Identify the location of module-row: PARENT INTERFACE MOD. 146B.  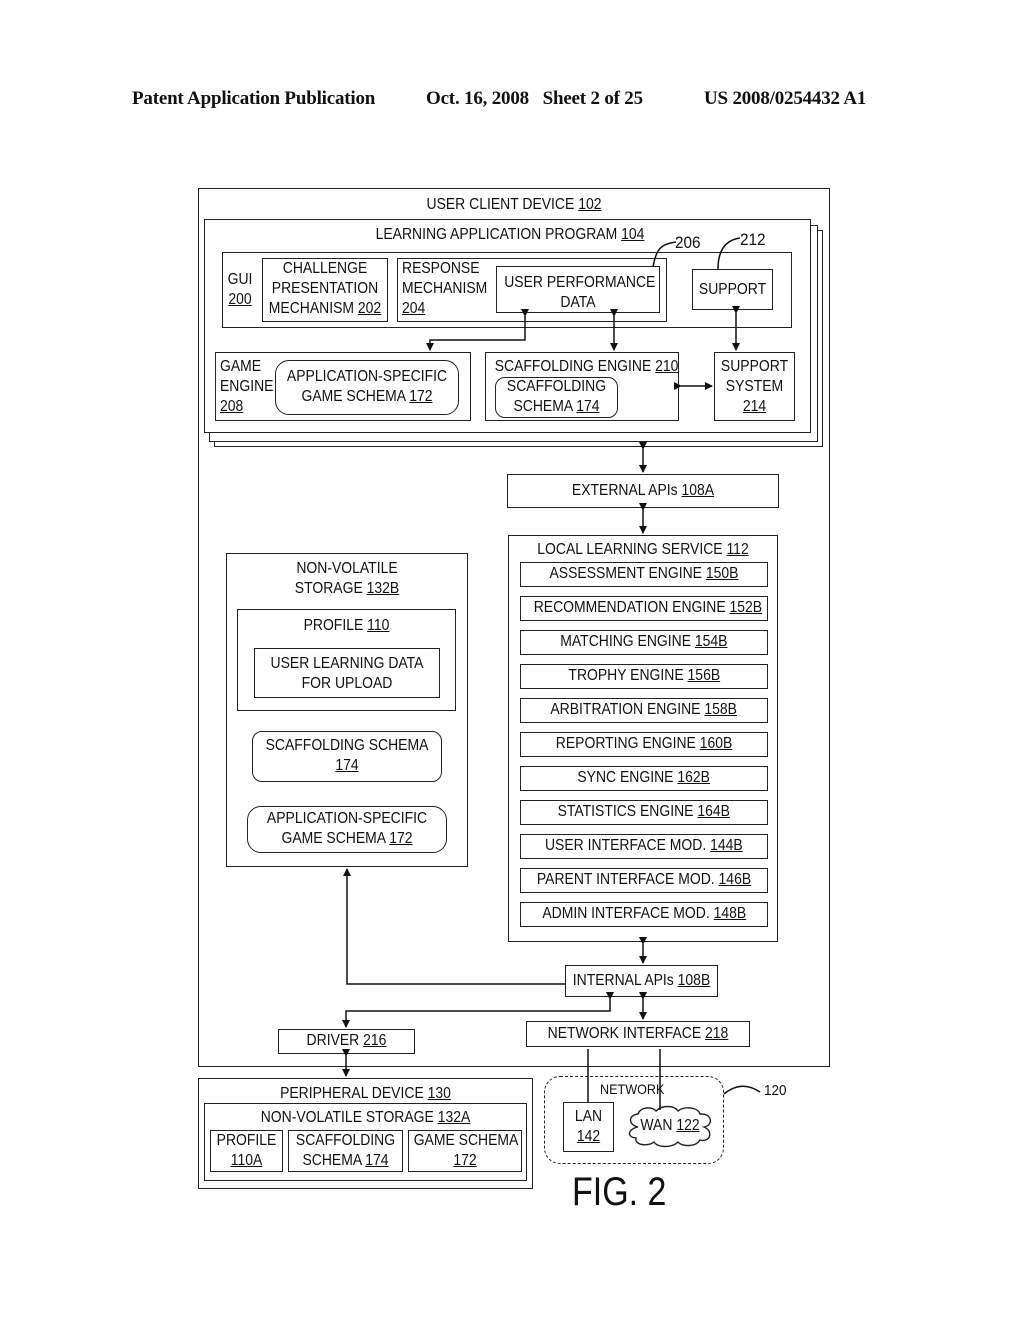
(644, 880).